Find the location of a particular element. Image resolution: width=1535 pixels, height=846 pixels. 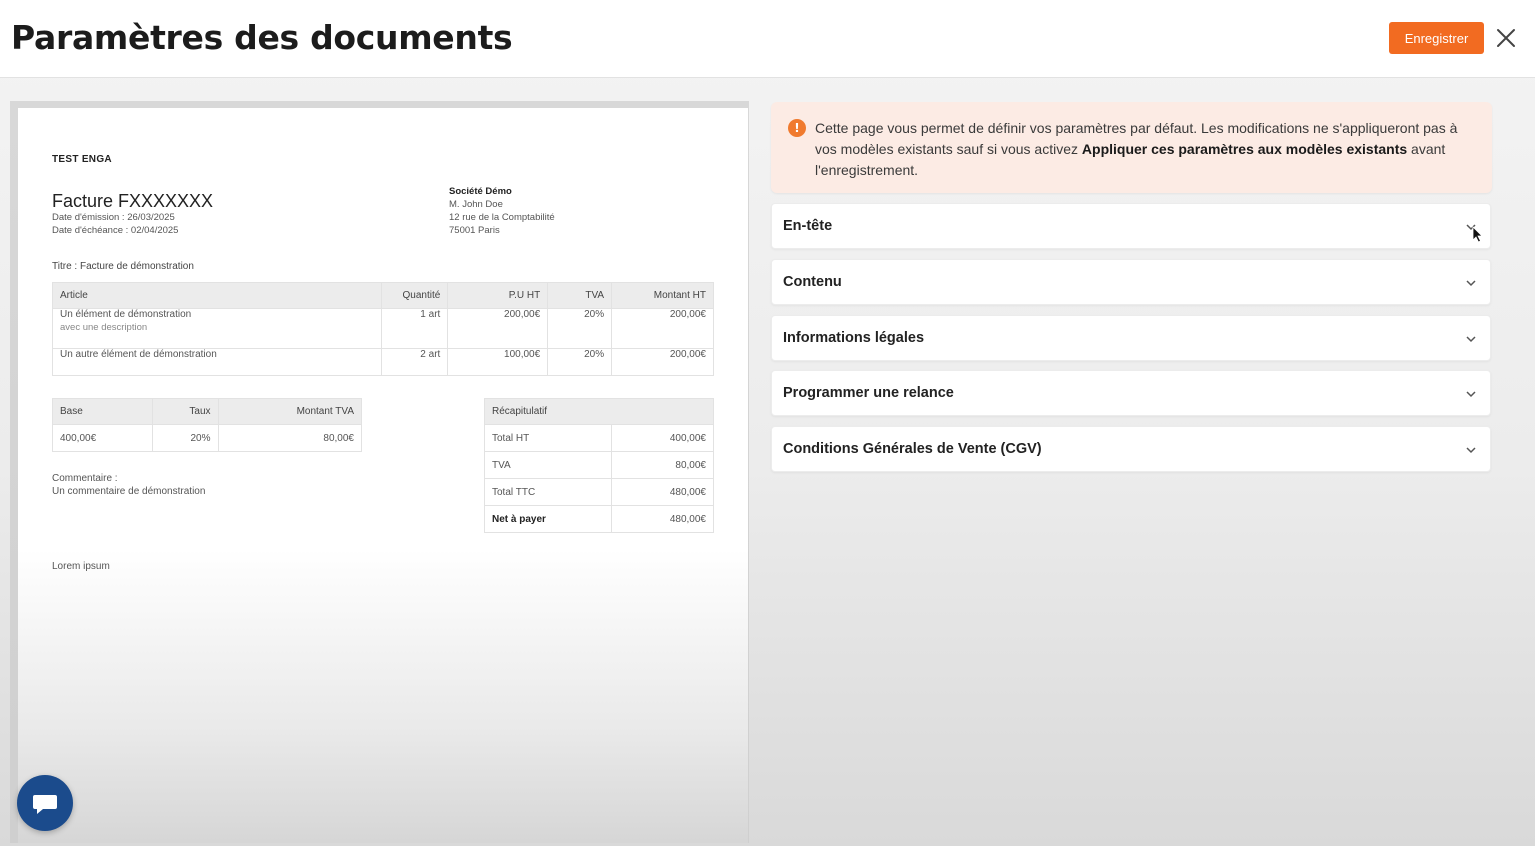

issue-date: Date d'émission : 26/03/2025 is located at coordinates (113, 217).